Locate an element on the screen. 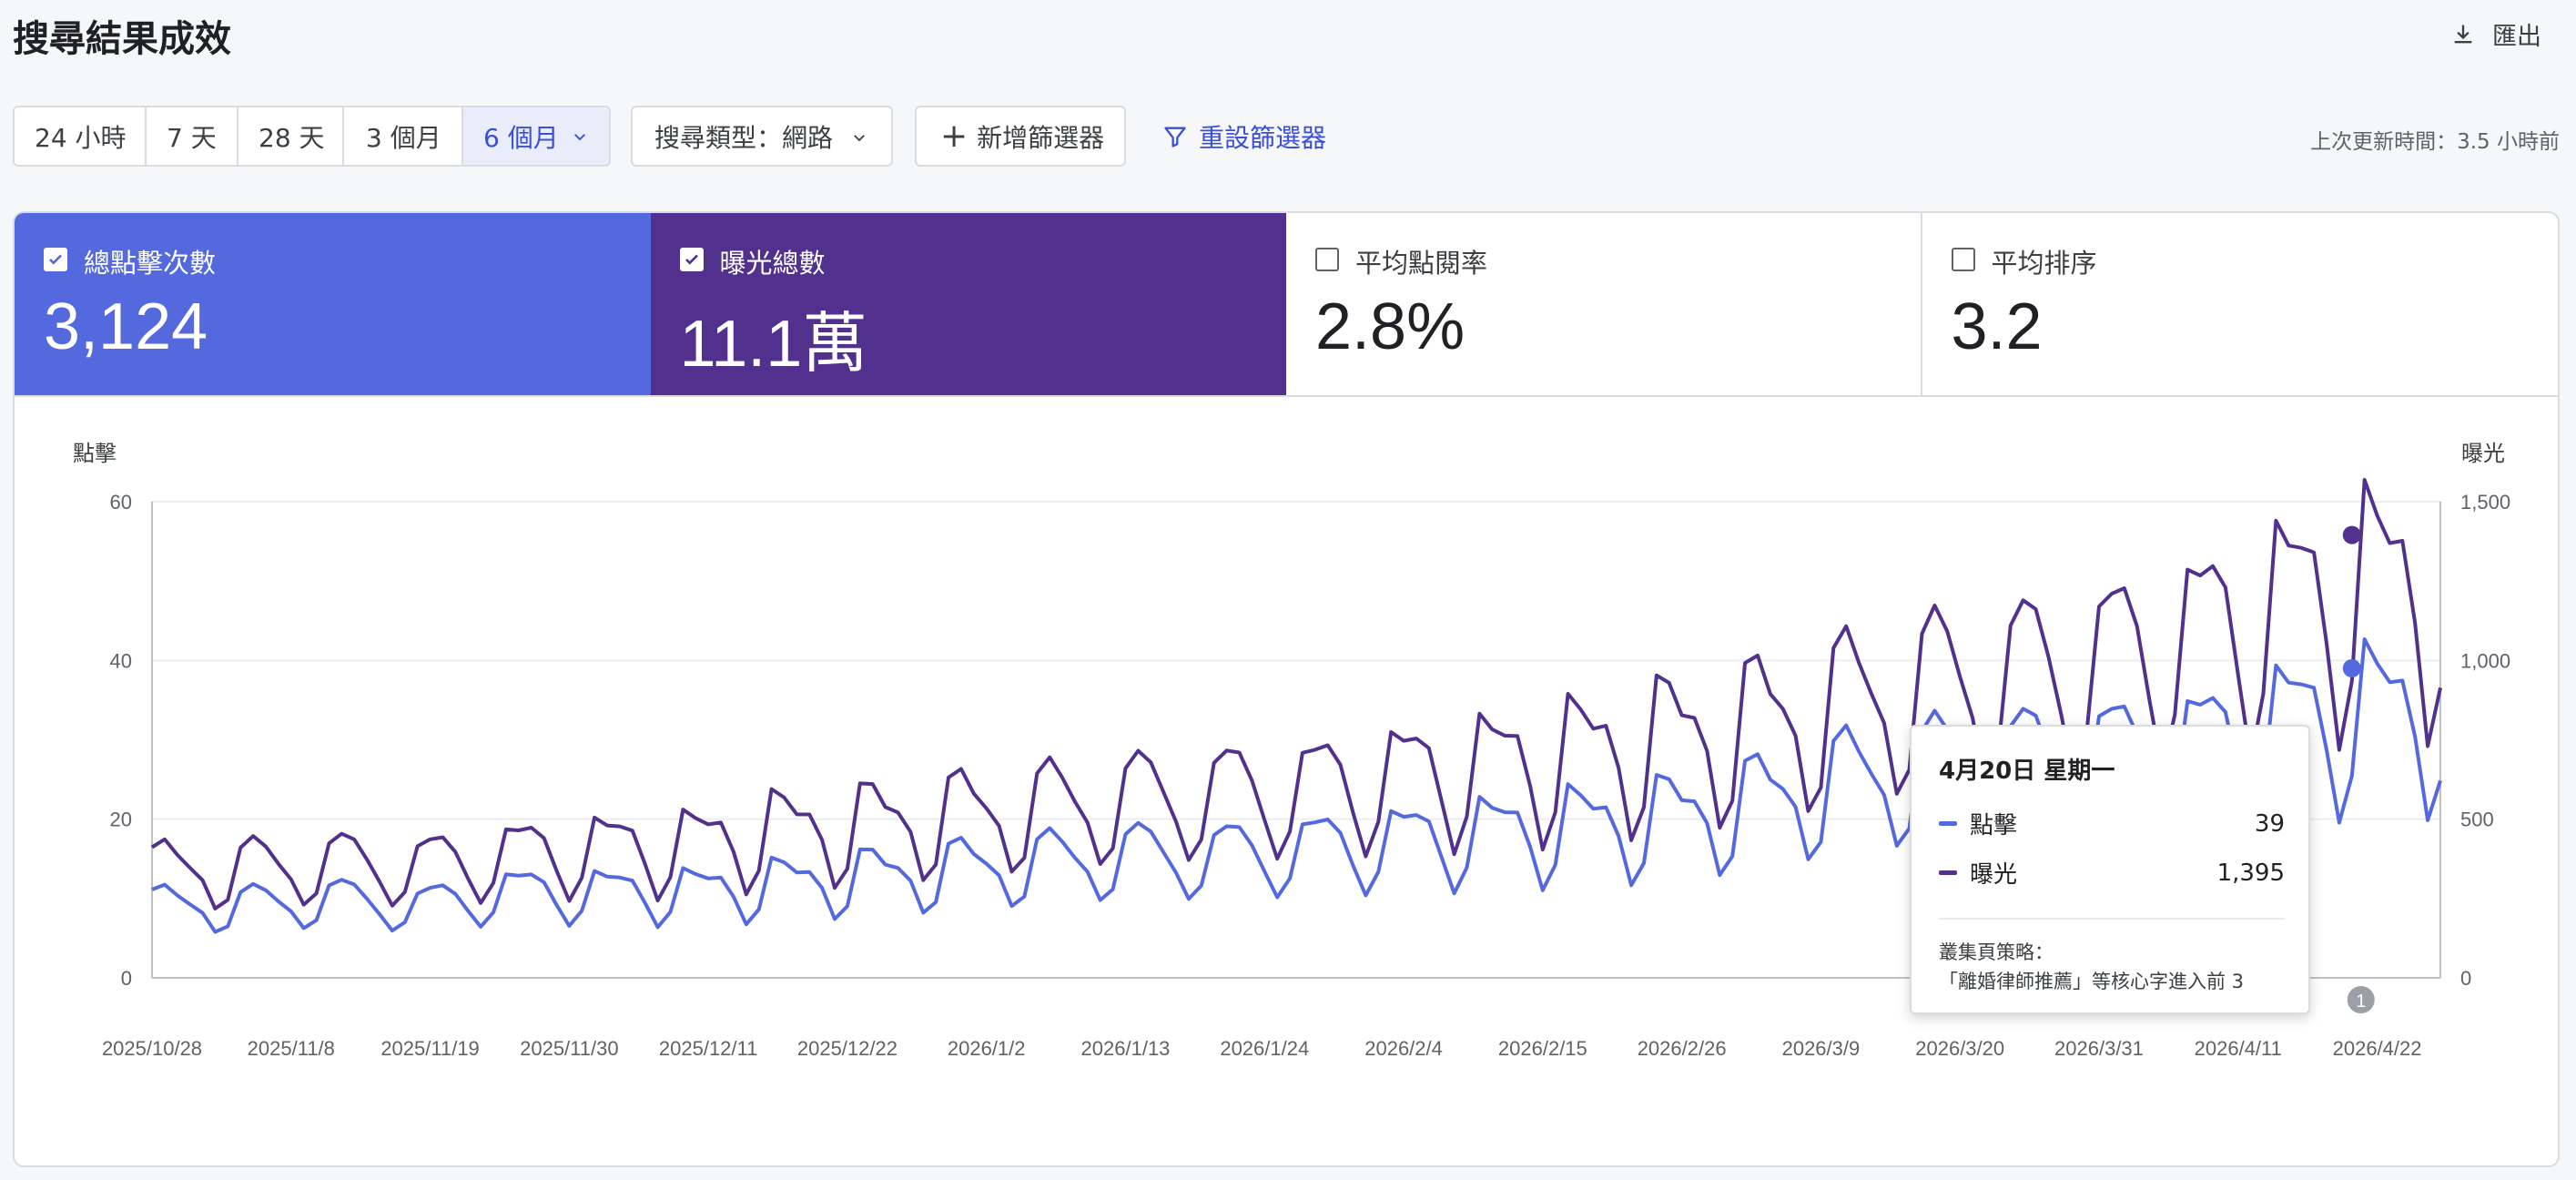 This screenshot has width=2576, height=1180. x-tick-label: 2025/12/22 is located at coordinates (847, 1048).